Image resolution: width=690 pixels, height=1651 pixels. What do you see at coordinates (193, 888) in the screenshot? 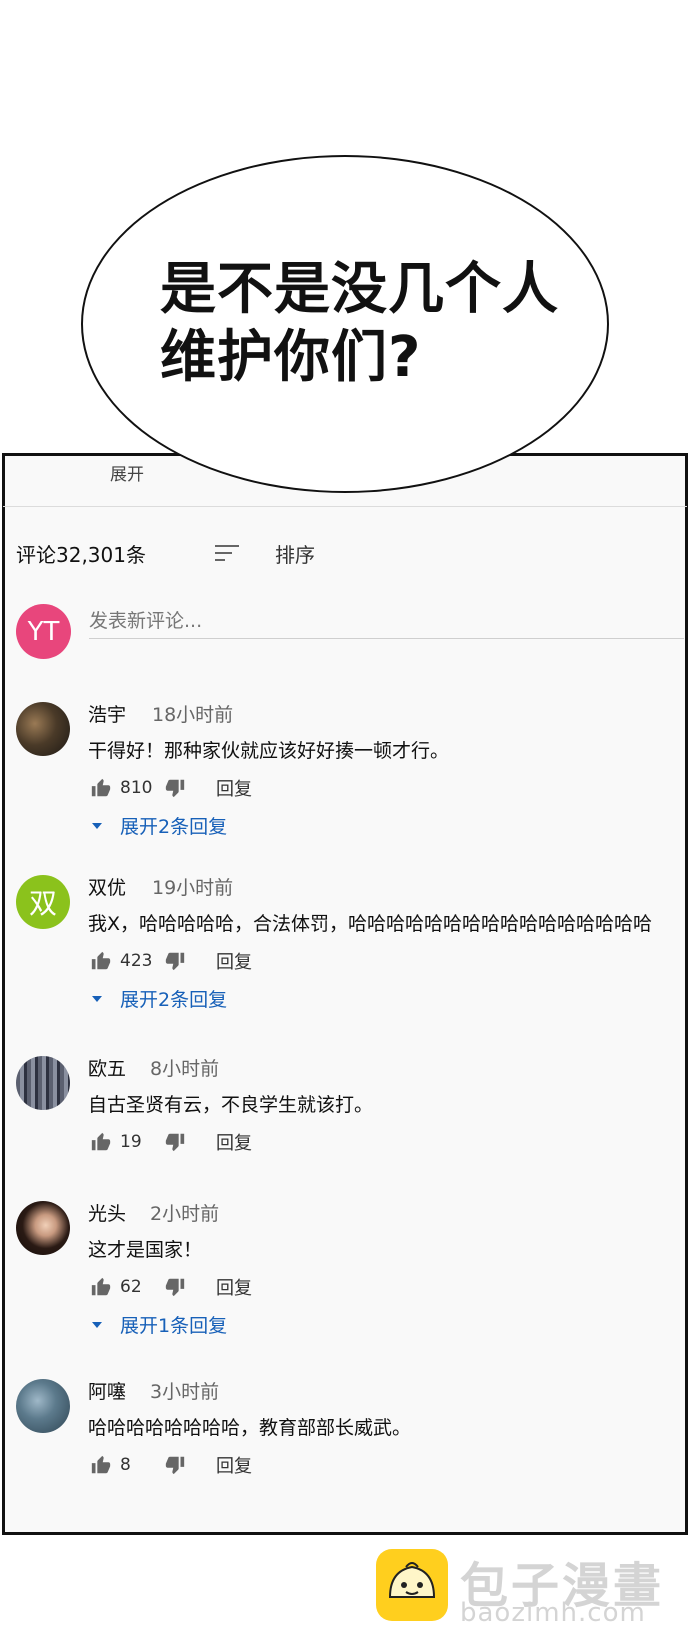
I see `comment-time: 19小时前` at bounding box center [193, 888].